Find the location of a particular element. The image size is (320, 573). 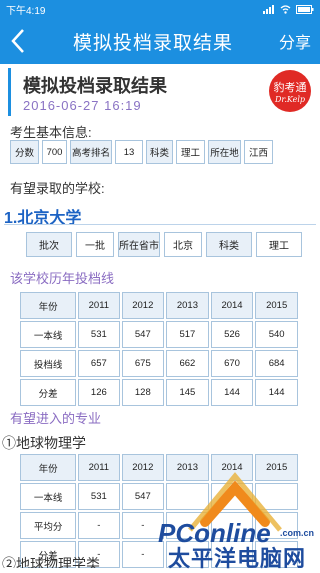

batch-value: 一批 is located at coordinates (95, 244).